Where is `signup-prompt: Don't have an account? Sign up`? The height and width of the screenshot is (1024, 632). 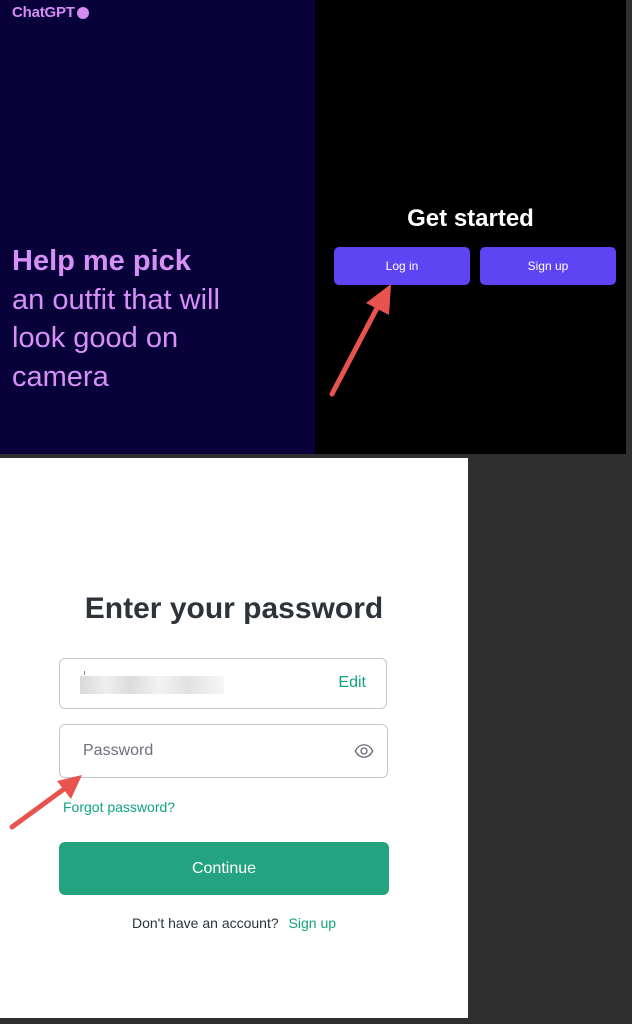 signup-prompt: Don't have an account? Sign up is located at coordinates (234, 923).